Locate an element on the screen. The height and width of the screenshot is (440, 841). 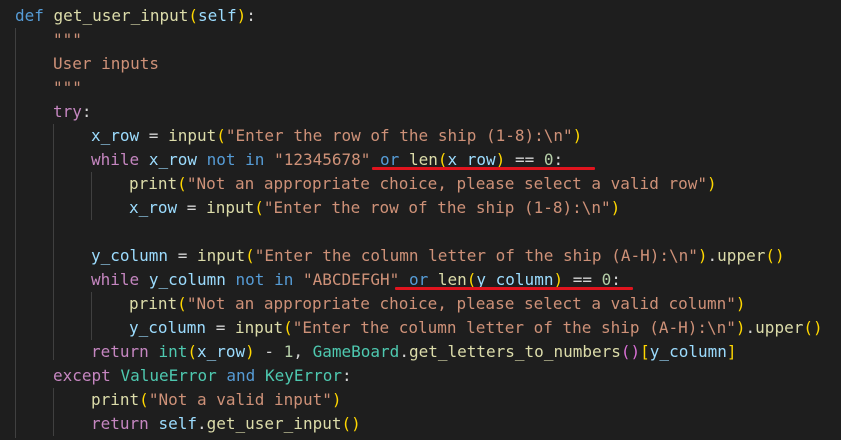
string: "Not a valid input" is located at coordinates (240, 399).